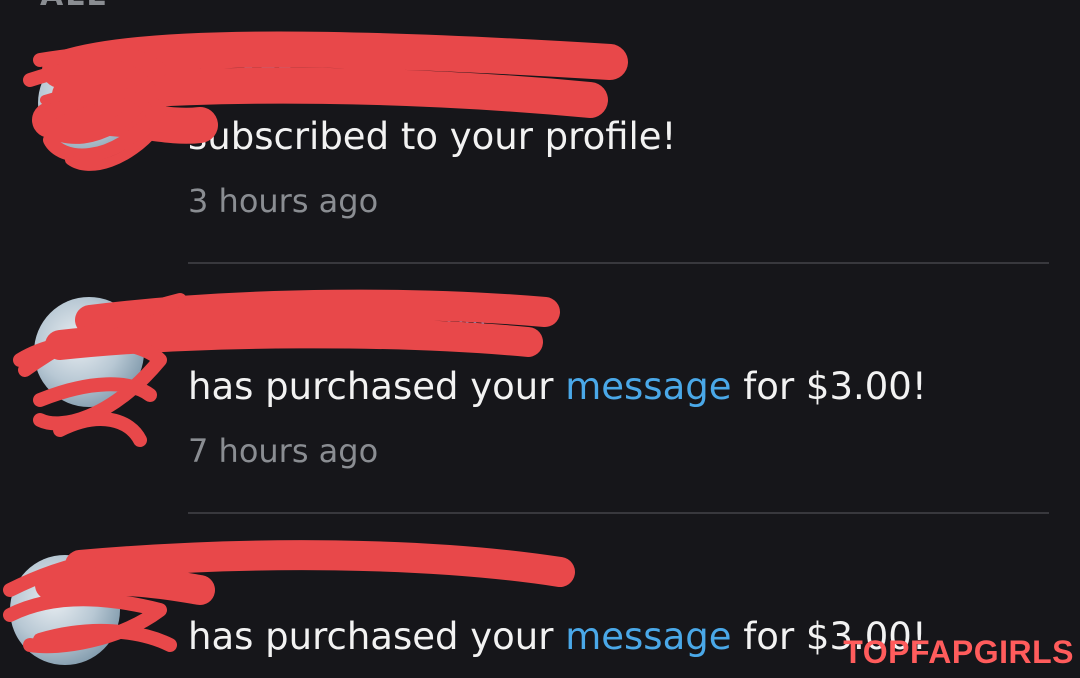 The image size is (1080, 678). Describe the element at coordinates (958, 652) in the screenshot. I see `watermark-logo: TOPFAPGIRLS` at that location.